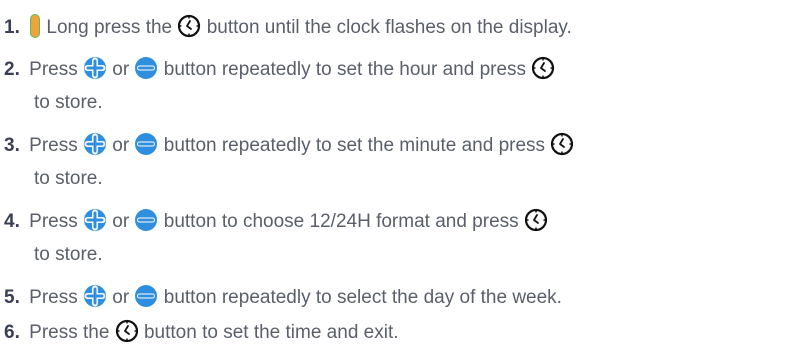 Image resolution: width=795 pixels, height=360 pixels. What do you see at coordinates (12, 221) in the screenshot?
I see `step-number: 4.` at bounding box center [12, 221].